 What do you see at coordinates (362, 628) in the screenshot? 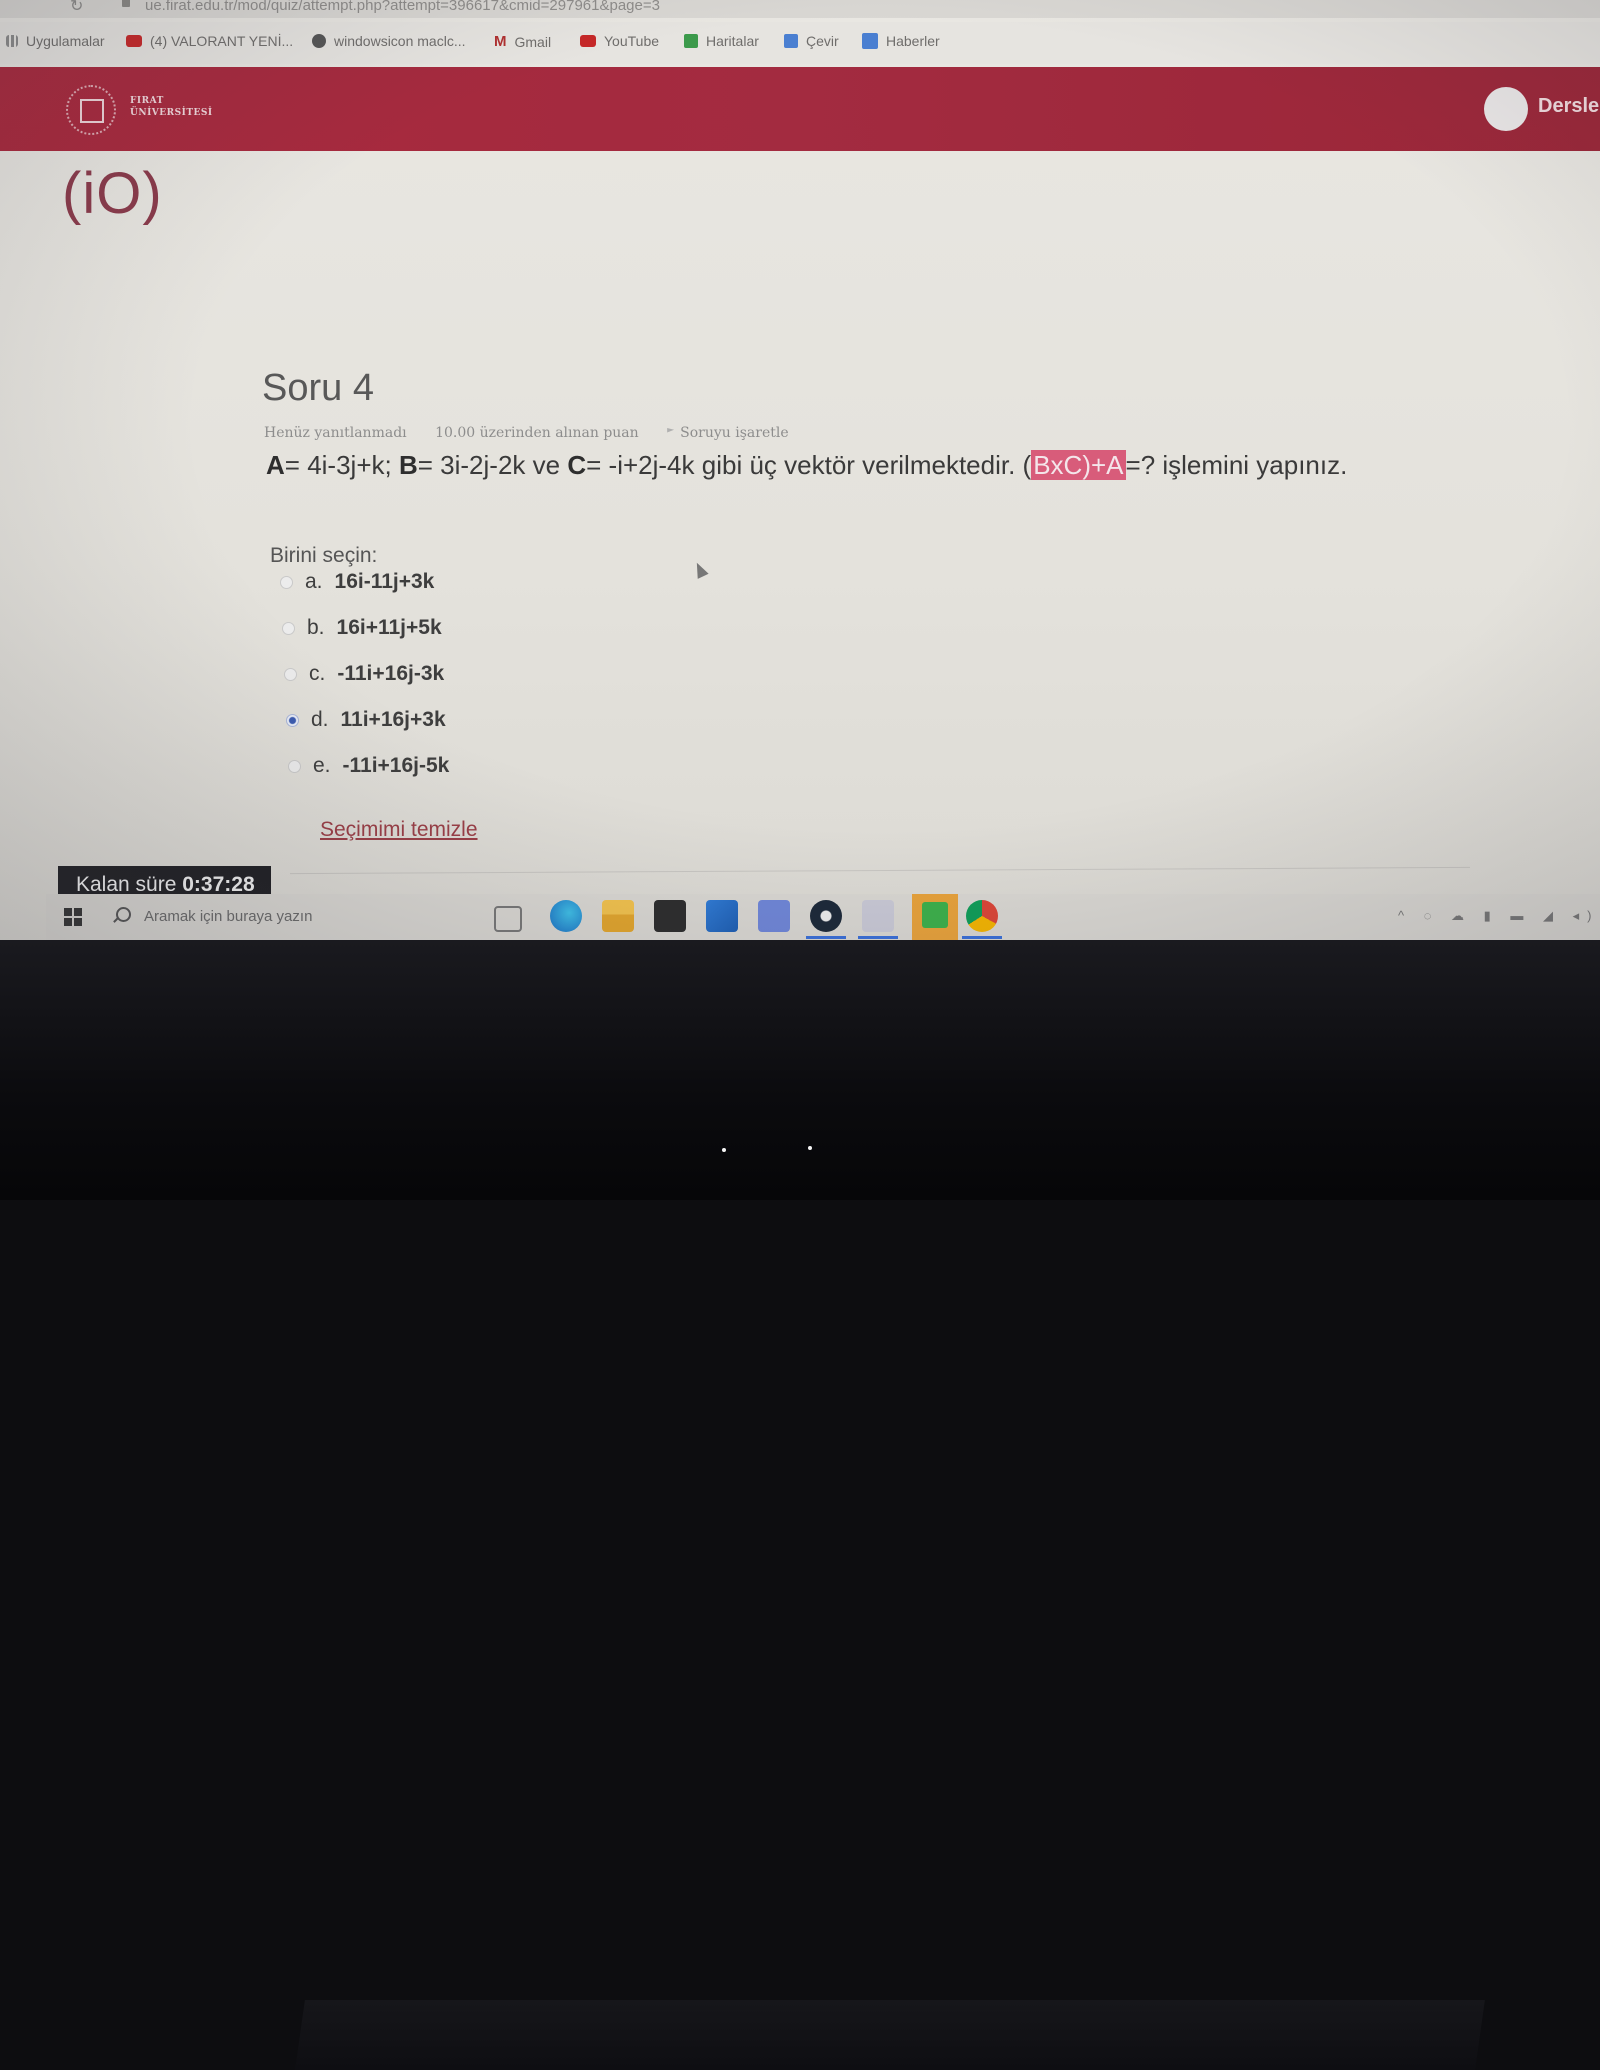
I see `option-b: b. 16i+11j+5k` at bounding box center [362, 628].